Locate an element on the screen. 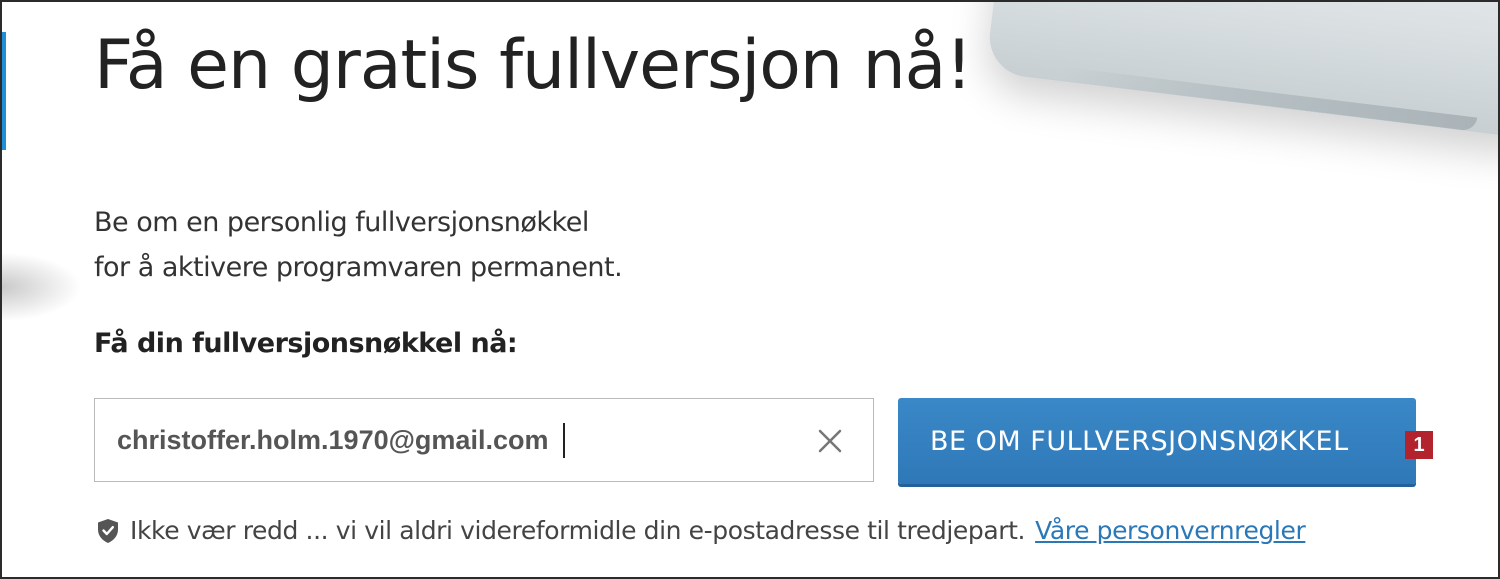  form-label: Få din fullversjonsnøkkel nå: is located at coordinates (306, 343).